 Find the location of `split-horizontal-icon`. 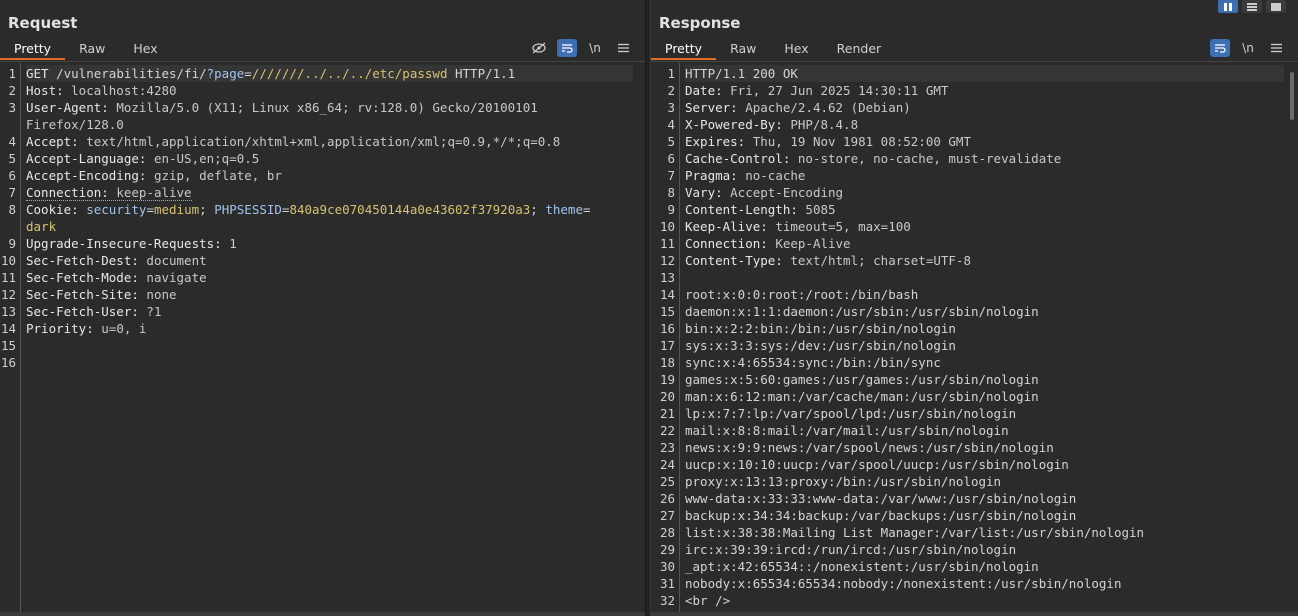

split-horizontal-icon is located at coordinates (1252, 6).